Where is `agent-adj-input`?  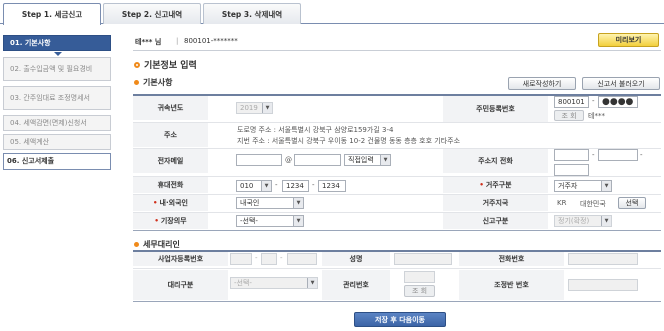
agent-adj-input is located at coordinates (603, 285).